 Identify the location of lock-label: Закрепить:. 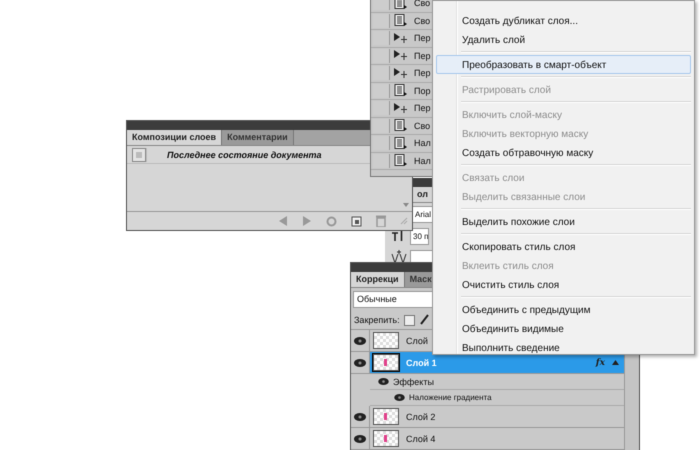
(377, 320).